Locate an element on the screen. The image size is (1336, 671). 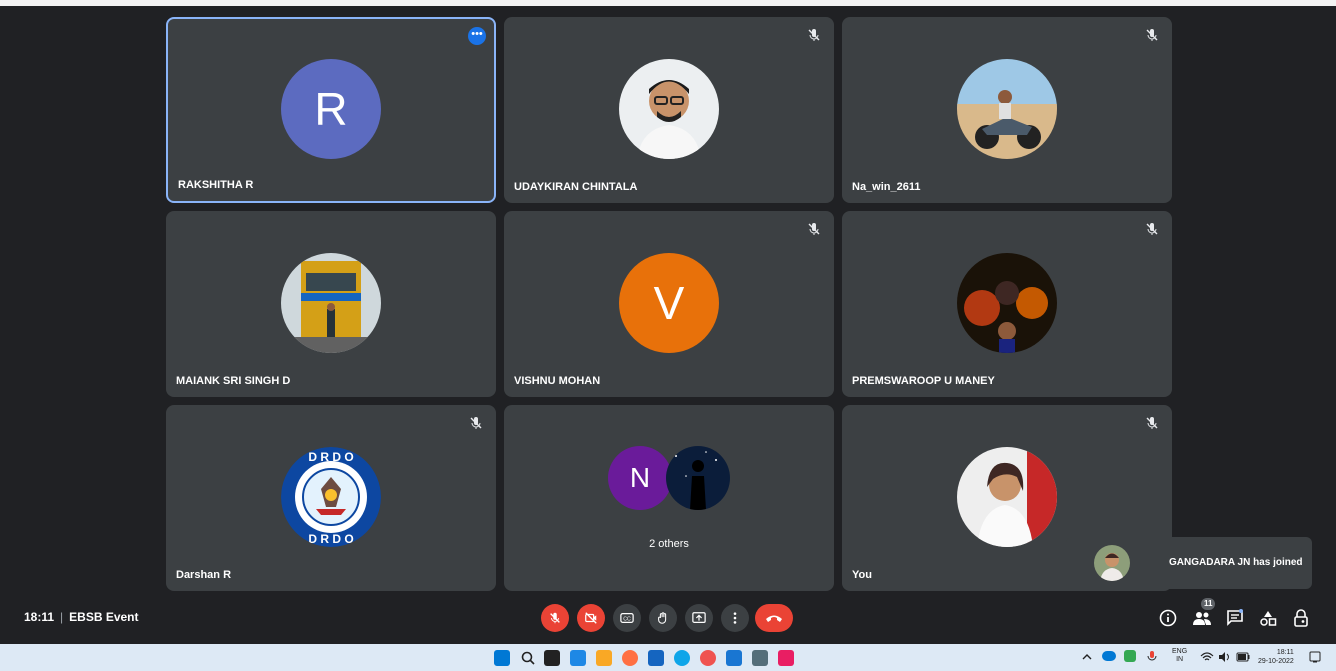
more-options-button is located at coordinates (735, 618).